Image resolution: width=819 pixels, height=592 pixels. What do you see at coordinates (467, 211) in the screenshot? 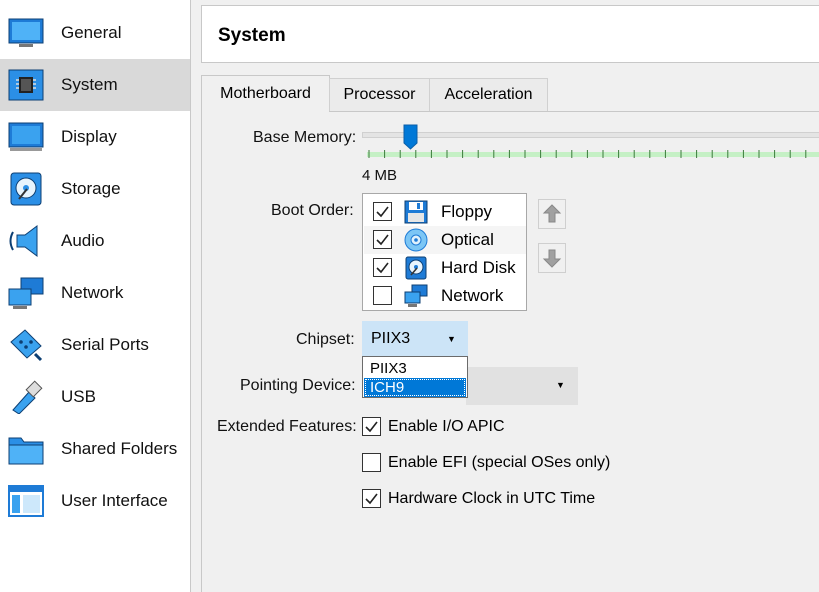
I see `boot-item-label: Floppy` at bounding box center [467, 211].